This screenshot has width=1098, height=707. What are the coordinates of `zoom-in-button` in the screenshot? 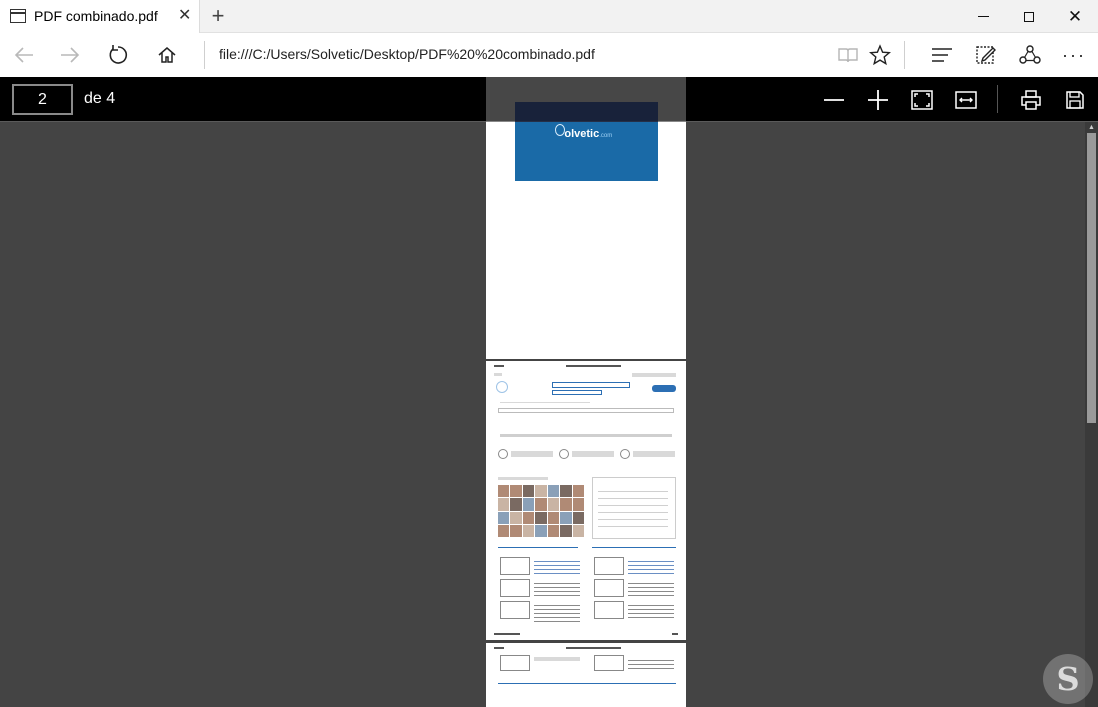 It's located at (878, 99).